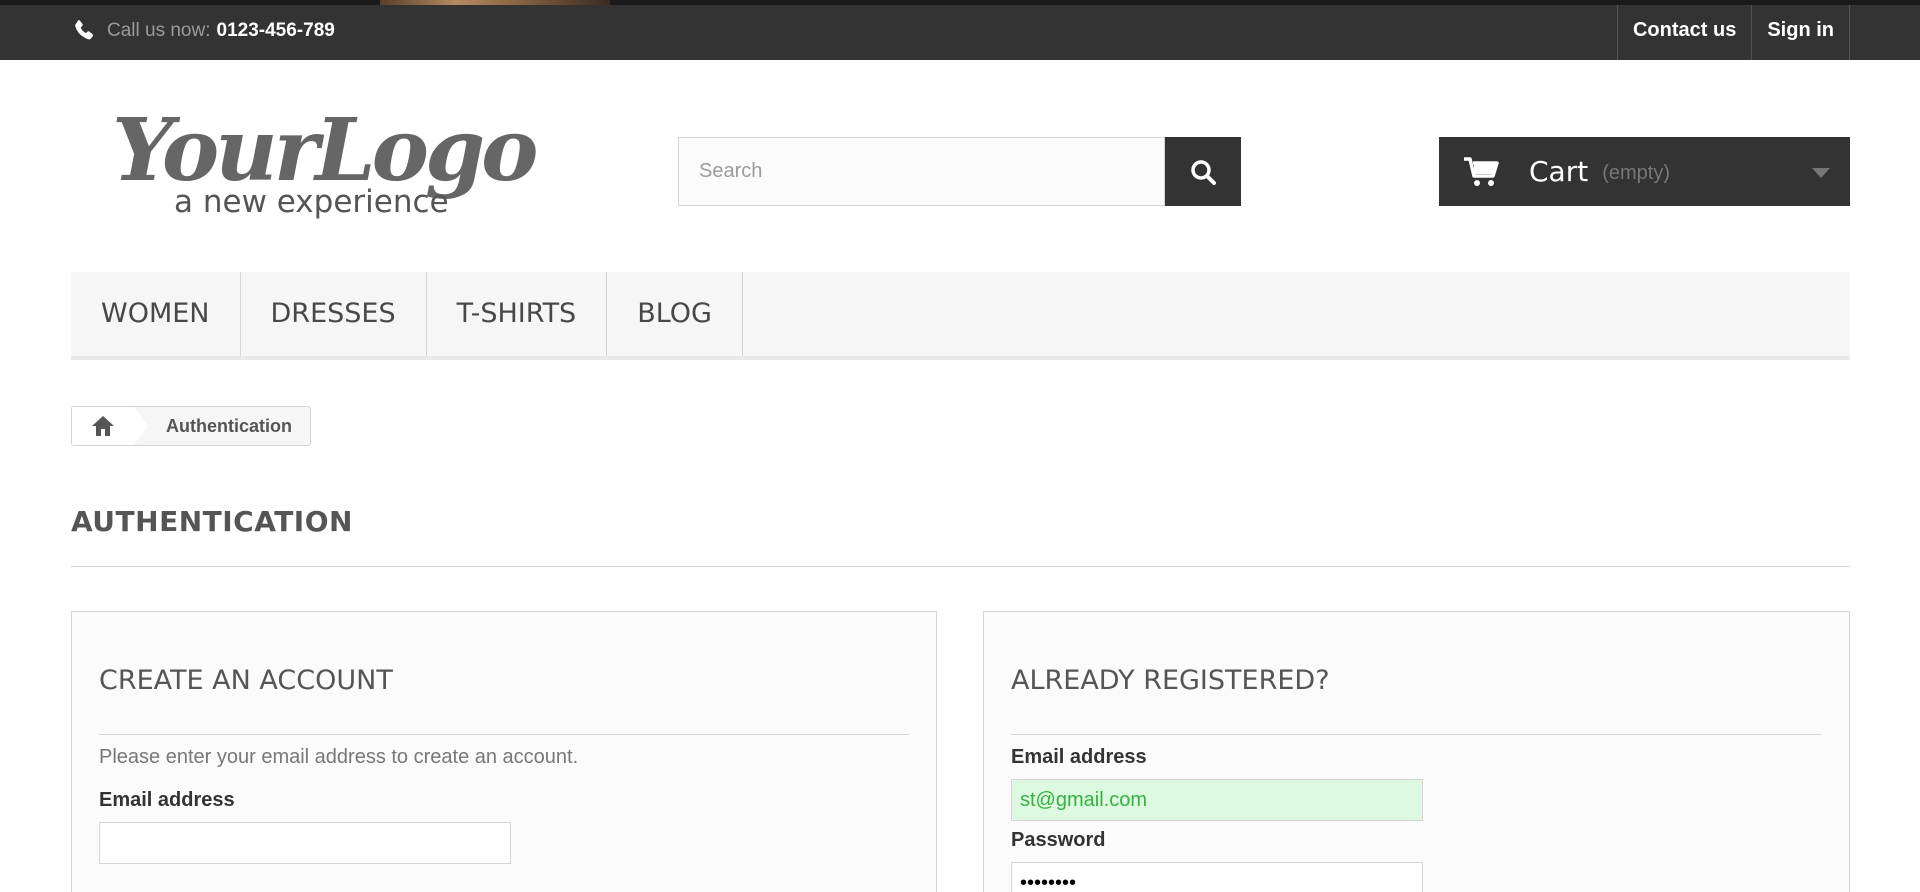  I want to click on phone-number: 0123-456-789, so click(275, 30).